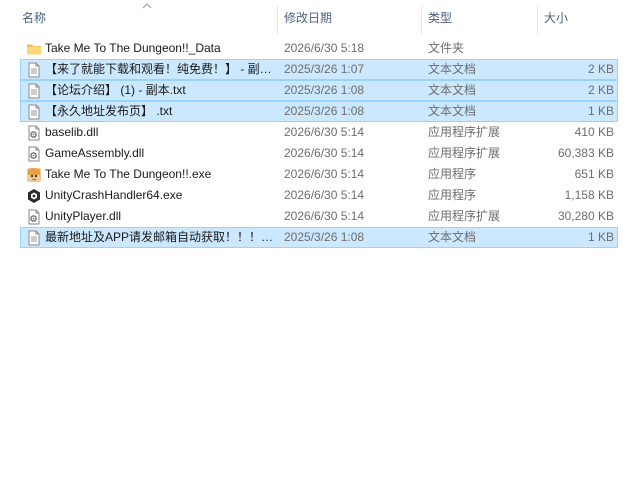 This screenshot has width=625, height=479. What do you see at coordinates (147, 18) in the screenshot?
I see `column-header-name: 名称` at bounding box center [147, 18].